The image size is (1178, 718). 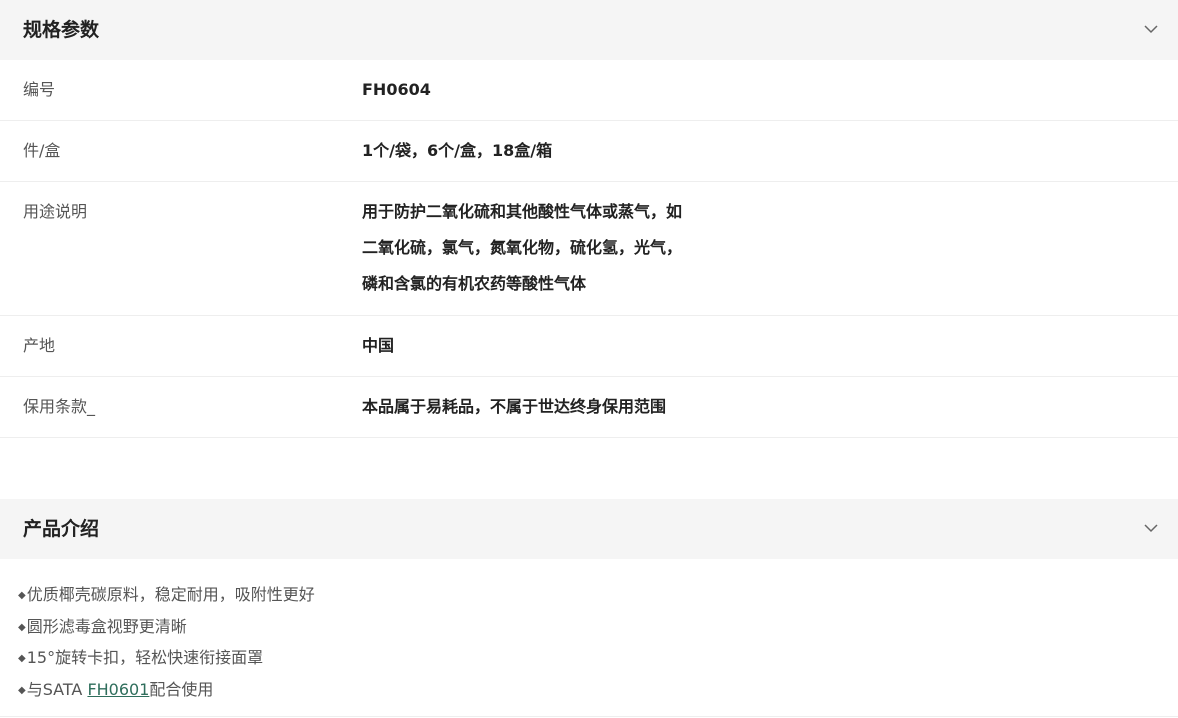 I want to click on spec-value: 本品属于易耗品，不属于世达终身保用范围, so click(x=514, y=406).